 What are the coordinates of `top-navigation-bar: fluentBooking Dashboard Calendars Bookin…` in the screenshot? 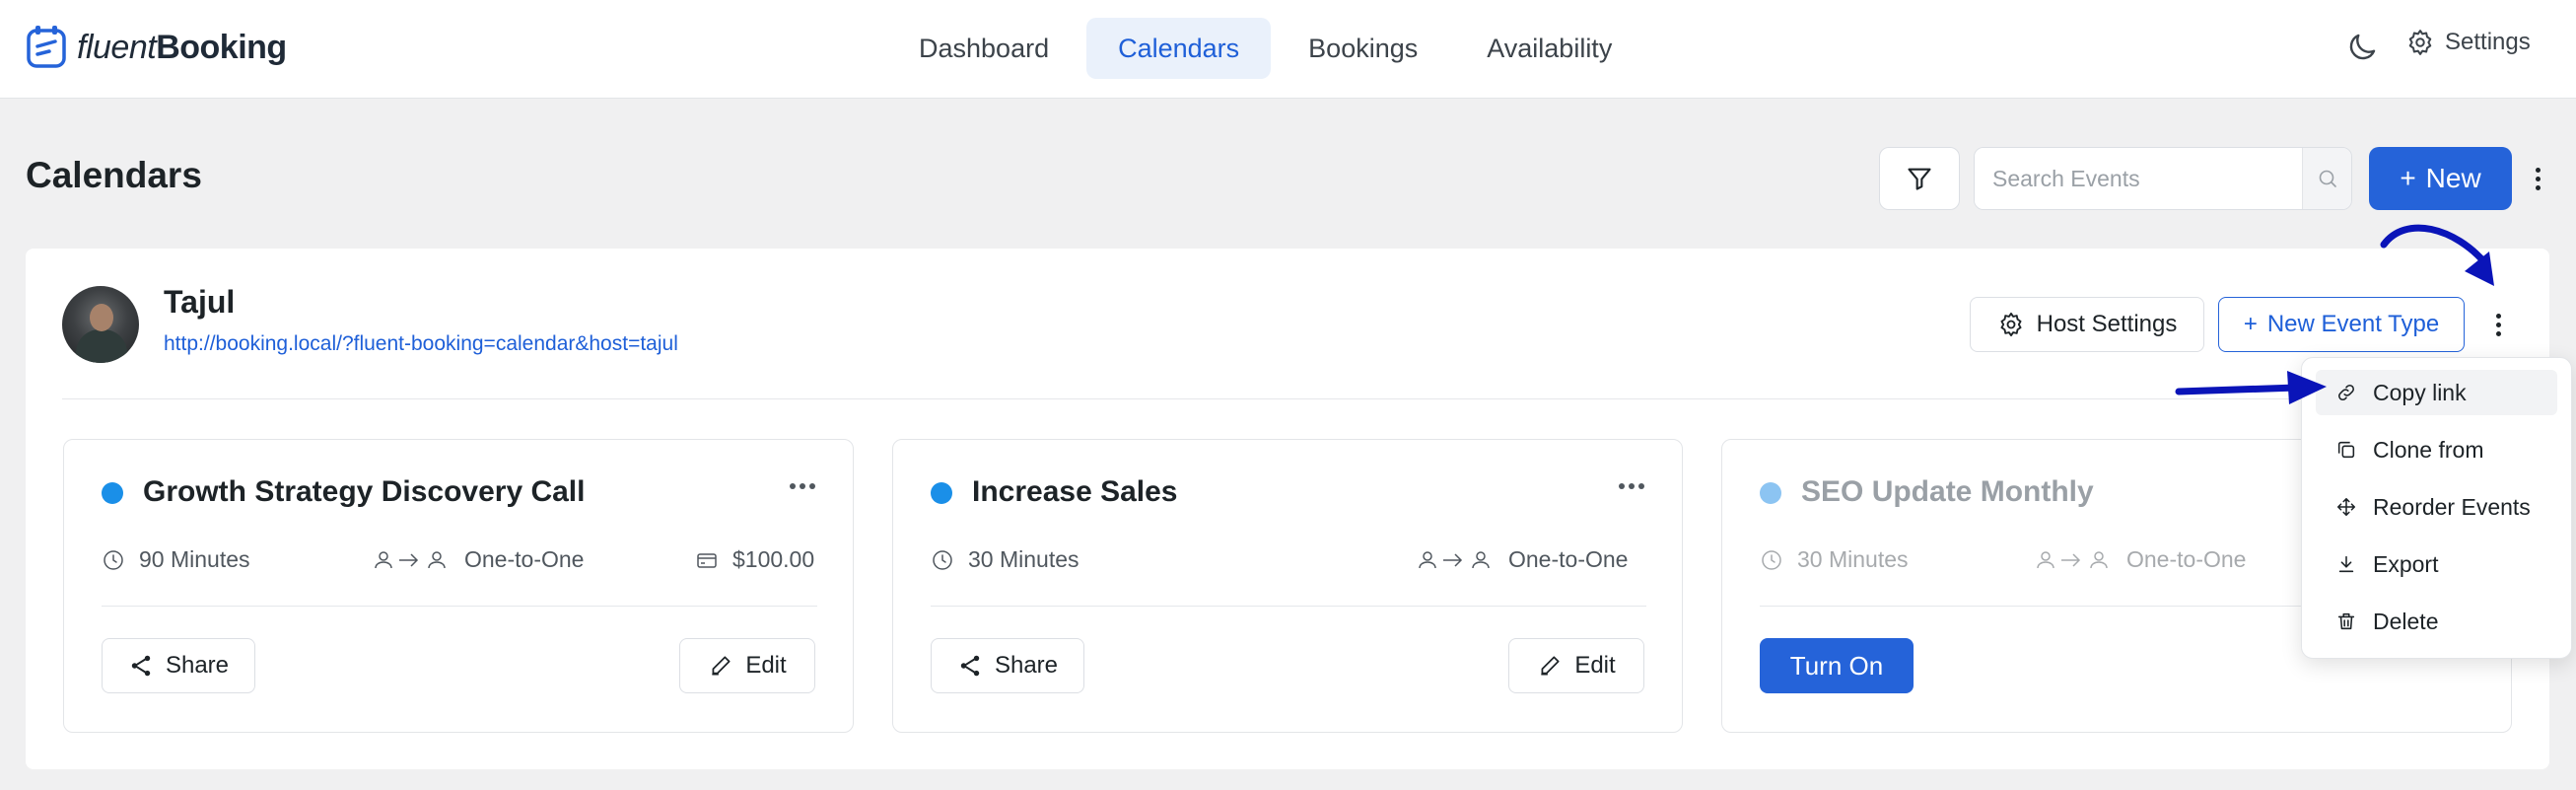 It's located at (1288, 50).